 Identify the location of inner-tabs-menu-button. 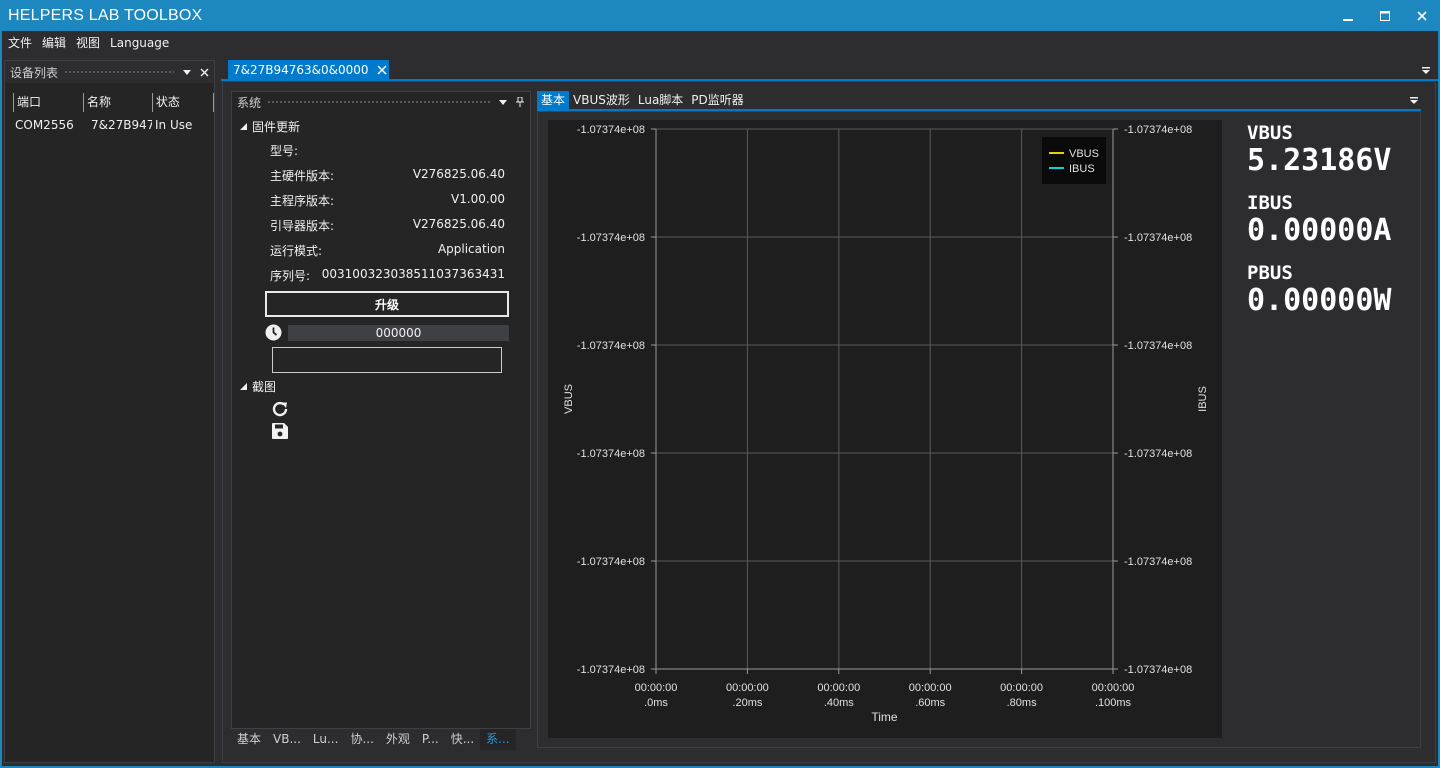
(1414, 102).